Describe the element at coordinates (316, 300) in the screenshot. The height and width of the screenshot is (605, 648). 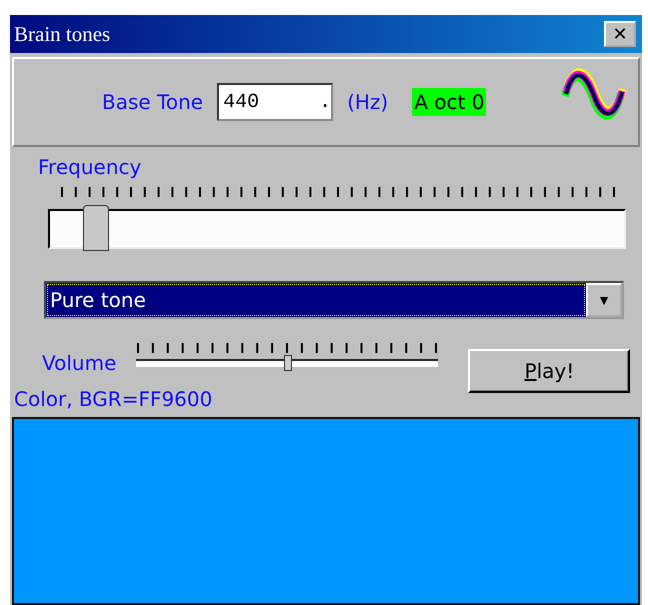
I see `dropdown-value: Pure tone` at that location.